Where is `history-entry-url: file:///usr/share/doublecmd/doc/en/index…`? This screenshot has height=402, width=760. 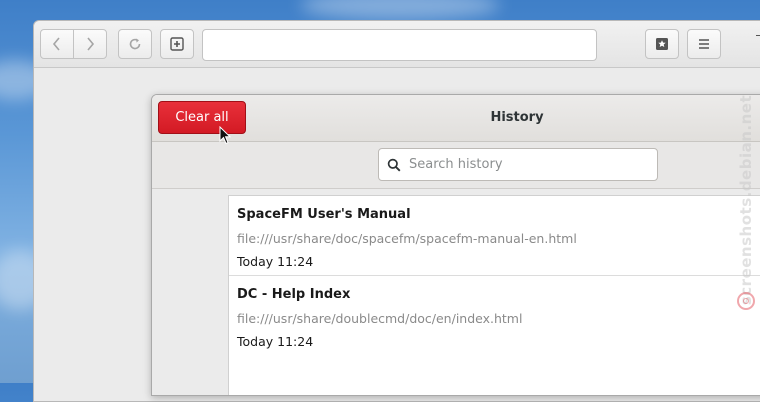
history-entry-url: file:///usr/share/doublecmd/doc/en/index… is located at coordinates (380, 318).